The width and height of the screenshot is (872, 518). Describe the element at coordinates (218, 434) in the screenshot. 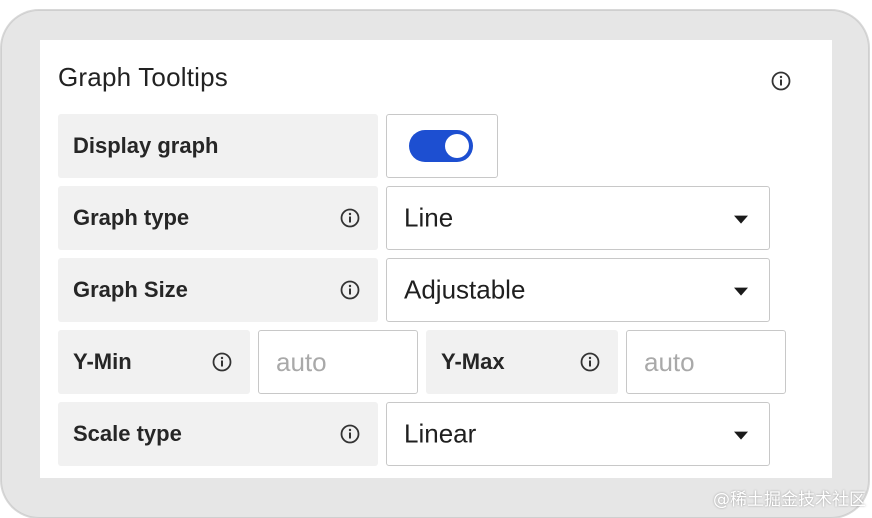

I see `scale-type-label-cell: Scale type` at that location.